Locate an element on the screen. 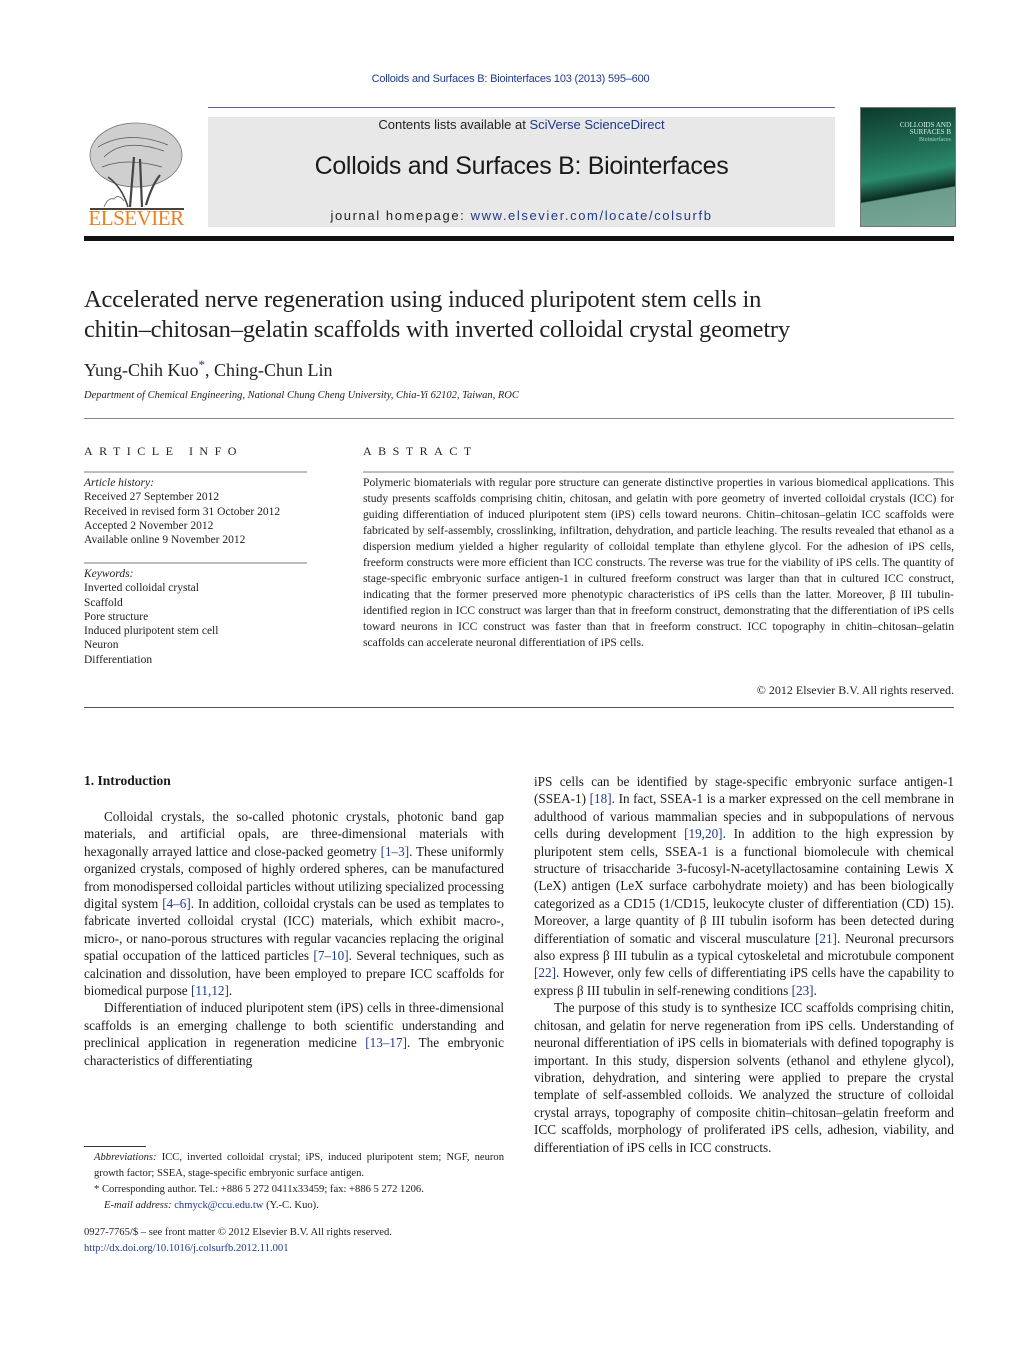  citation-link: [22] is located at coordinates (545, 972).